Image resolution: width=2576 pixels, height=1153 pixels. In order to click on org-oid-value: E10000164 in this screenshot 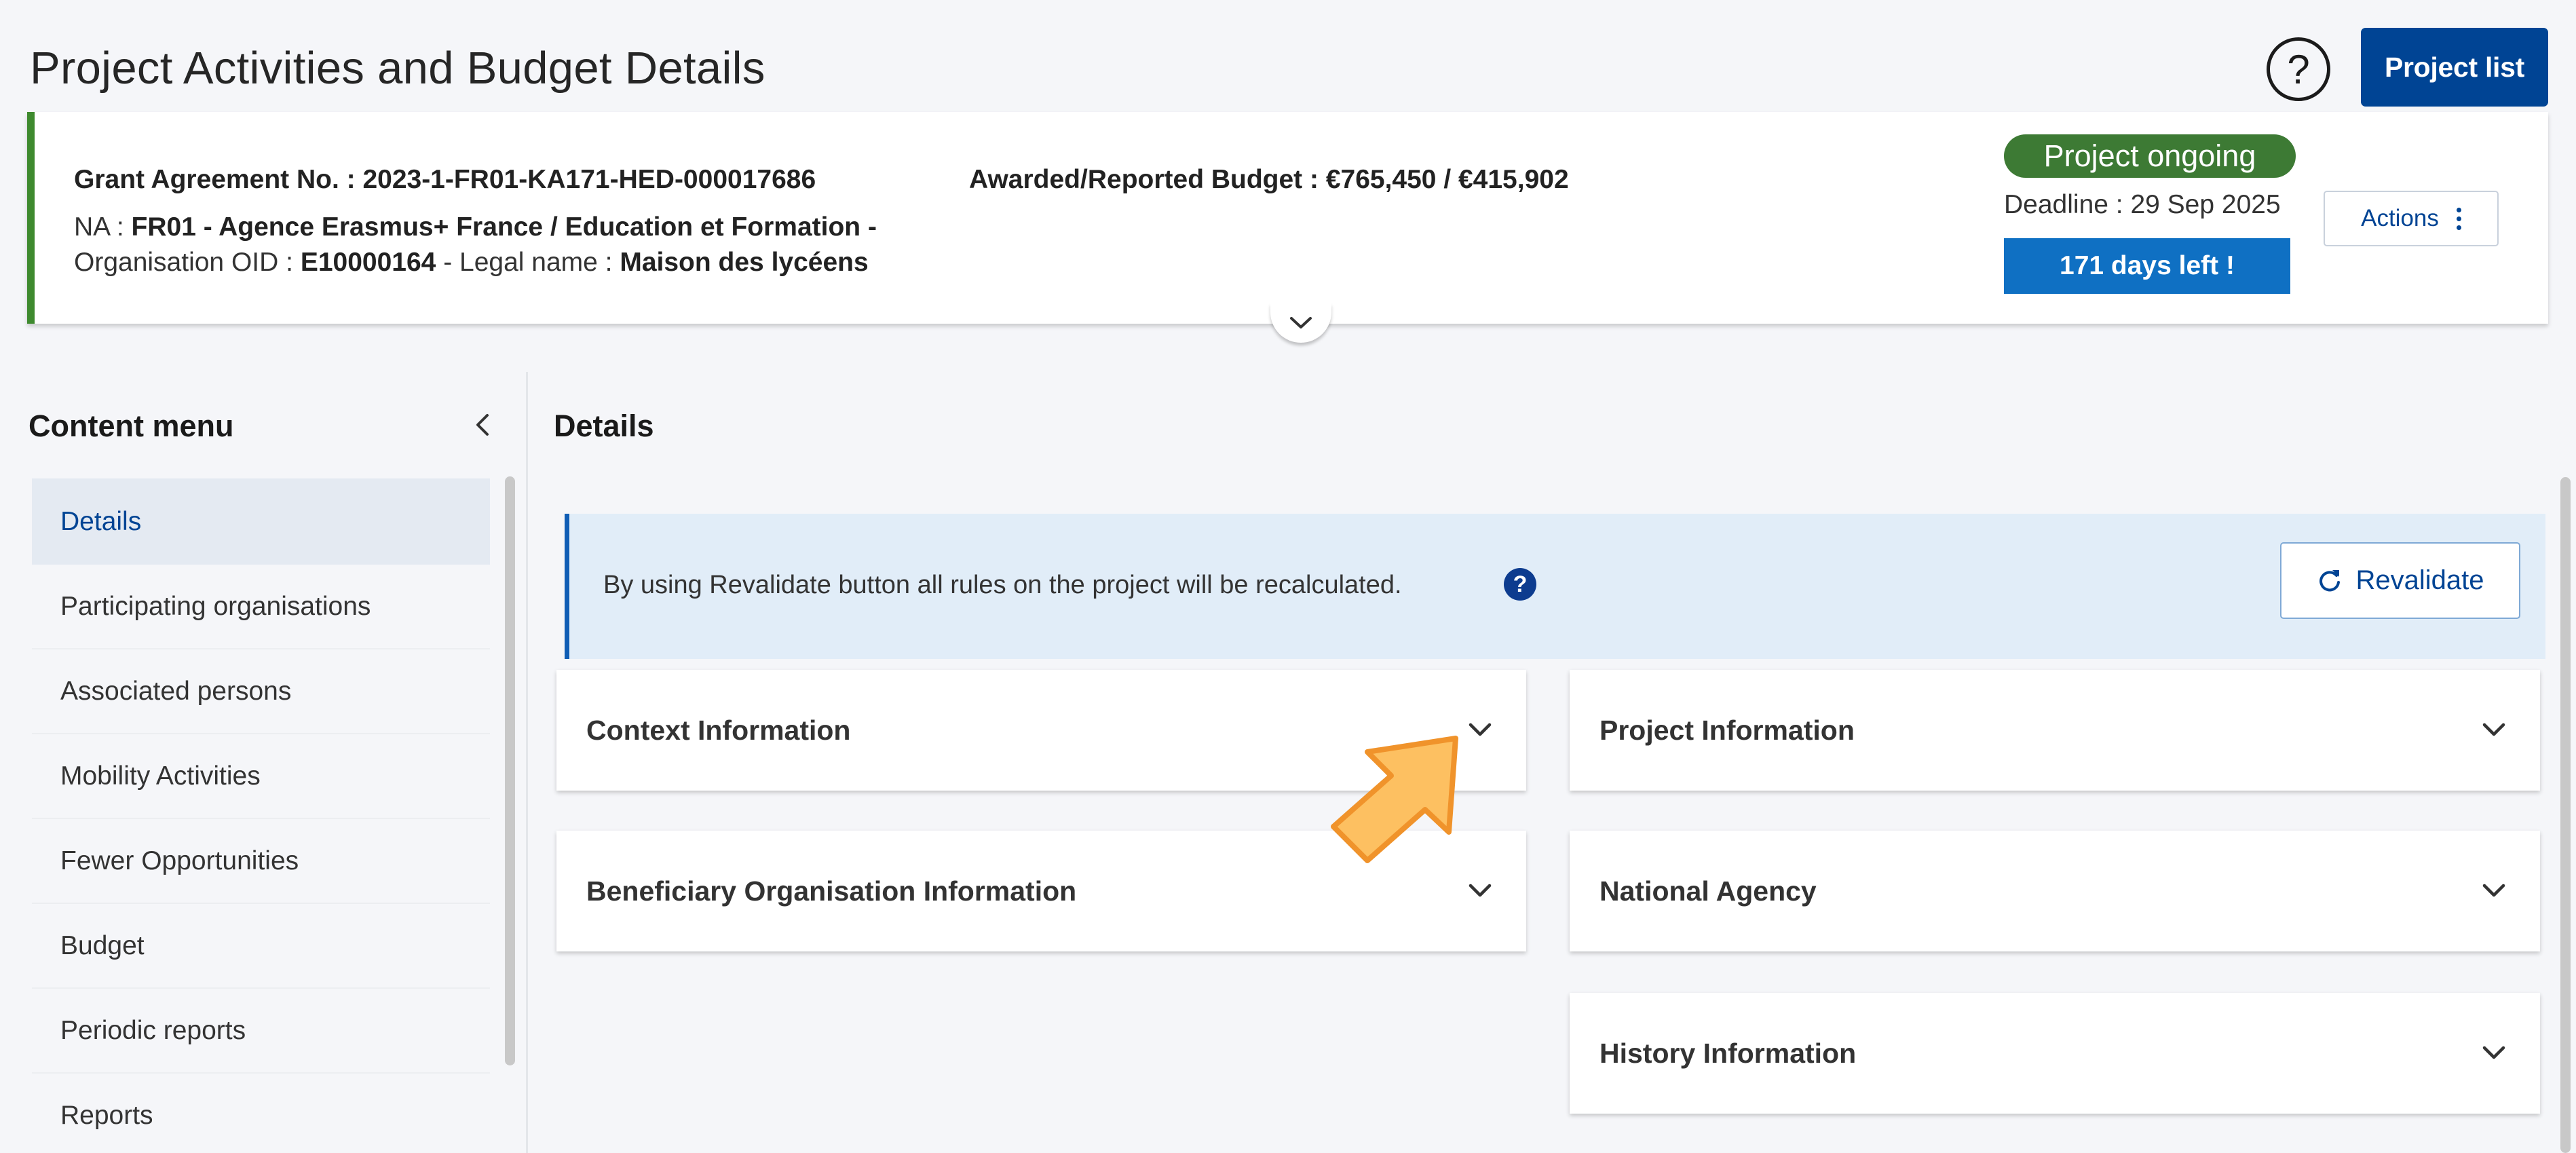, I will do `click(368, 262)`.